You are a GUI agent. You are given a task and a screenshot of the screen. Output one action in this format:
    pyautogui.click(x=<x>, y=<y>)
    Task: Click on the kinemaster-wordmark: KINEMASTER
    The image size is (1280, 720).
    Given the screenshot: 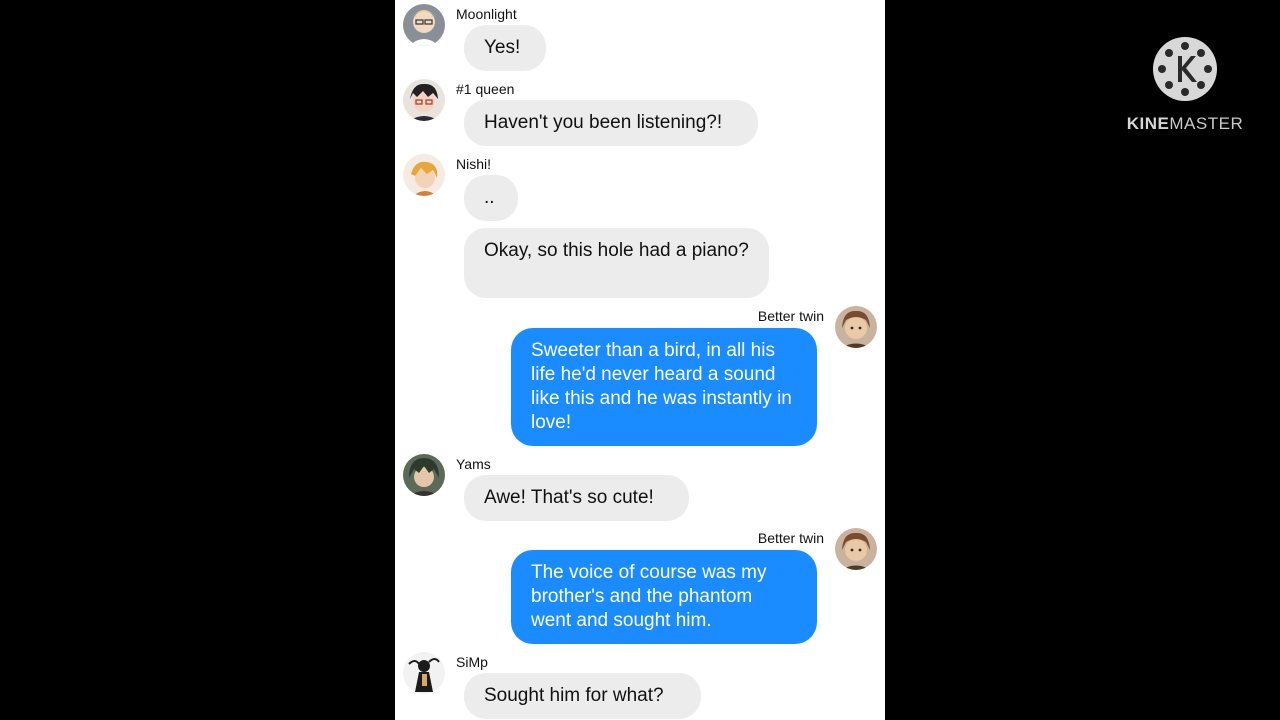 What is the action you would take?
    pyautogui.click(x=1185, y=124)
    